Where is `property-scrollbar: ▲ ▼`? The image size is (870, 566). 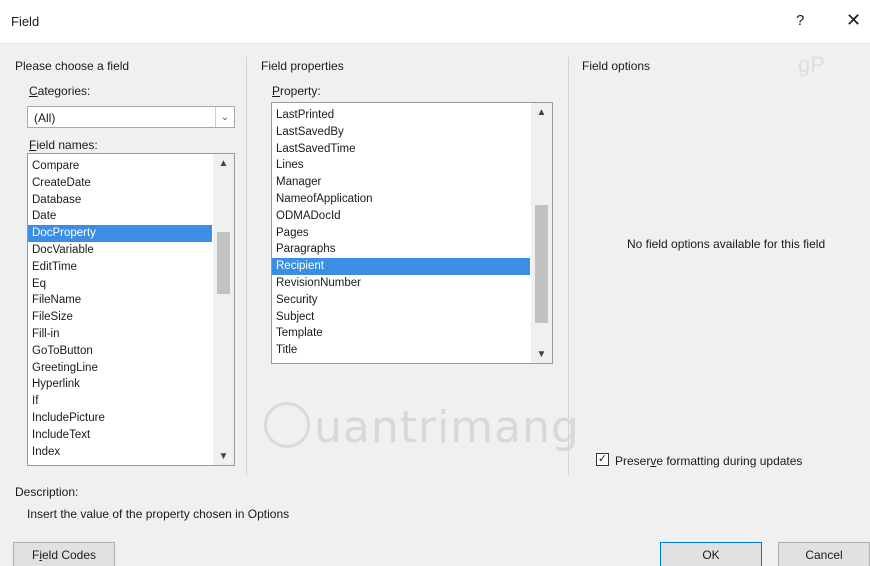 property-scrollbar: ▲ ▼ is located at coordinates (541, 233).